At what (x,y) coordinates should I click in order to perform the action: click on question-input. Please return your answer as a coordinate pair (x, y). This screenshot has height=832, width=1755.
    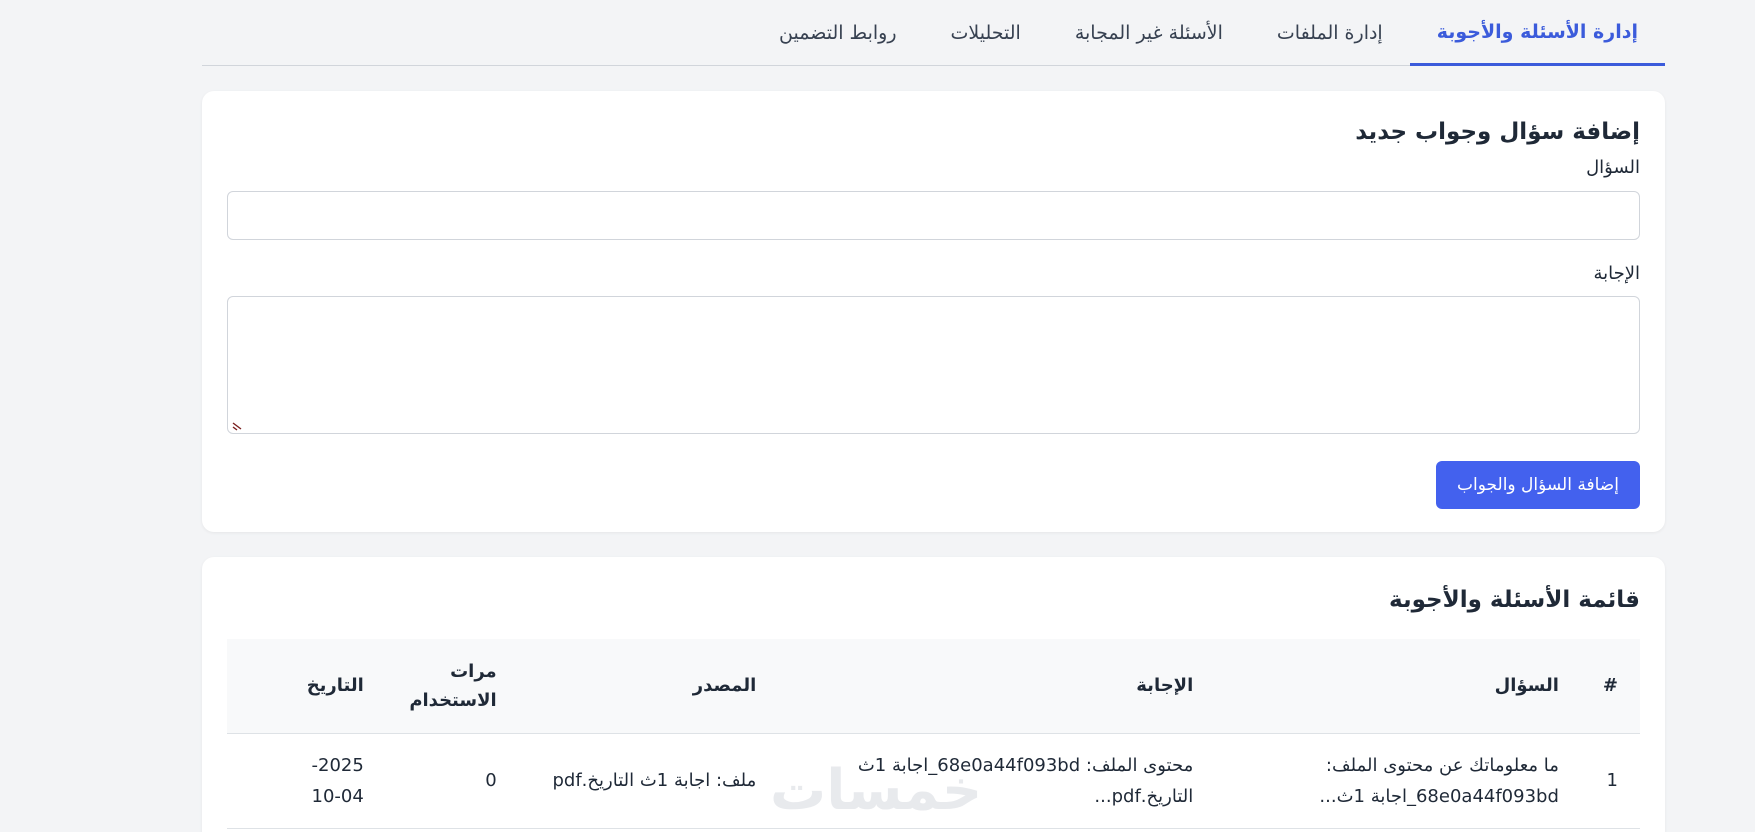
    Looking at the image, I should click on (933, 215).